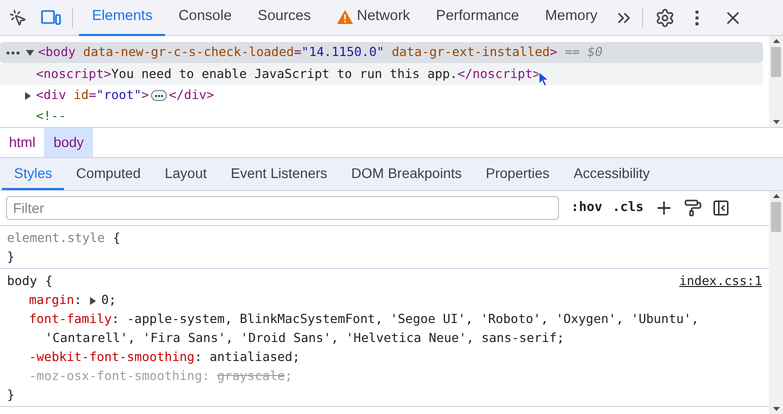  What do you see at coordinates (628, 208) in the screenshot?
I see `class-button: .cls` at bounding box center [628, 208].